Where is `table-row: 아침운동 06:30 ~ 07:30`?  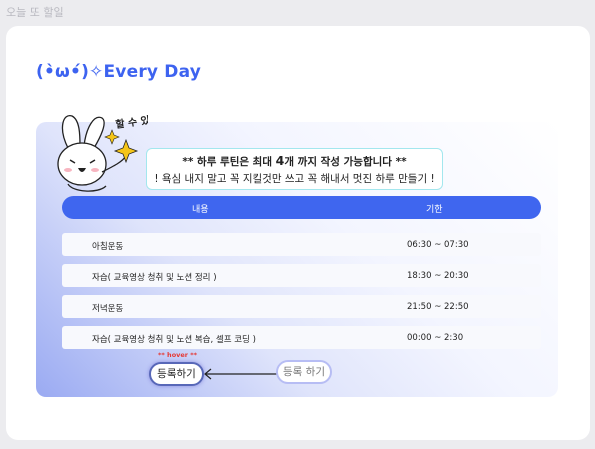 table-row: 아침운동 06:30 ~ 07:30 is located at coordinates (301, 244).